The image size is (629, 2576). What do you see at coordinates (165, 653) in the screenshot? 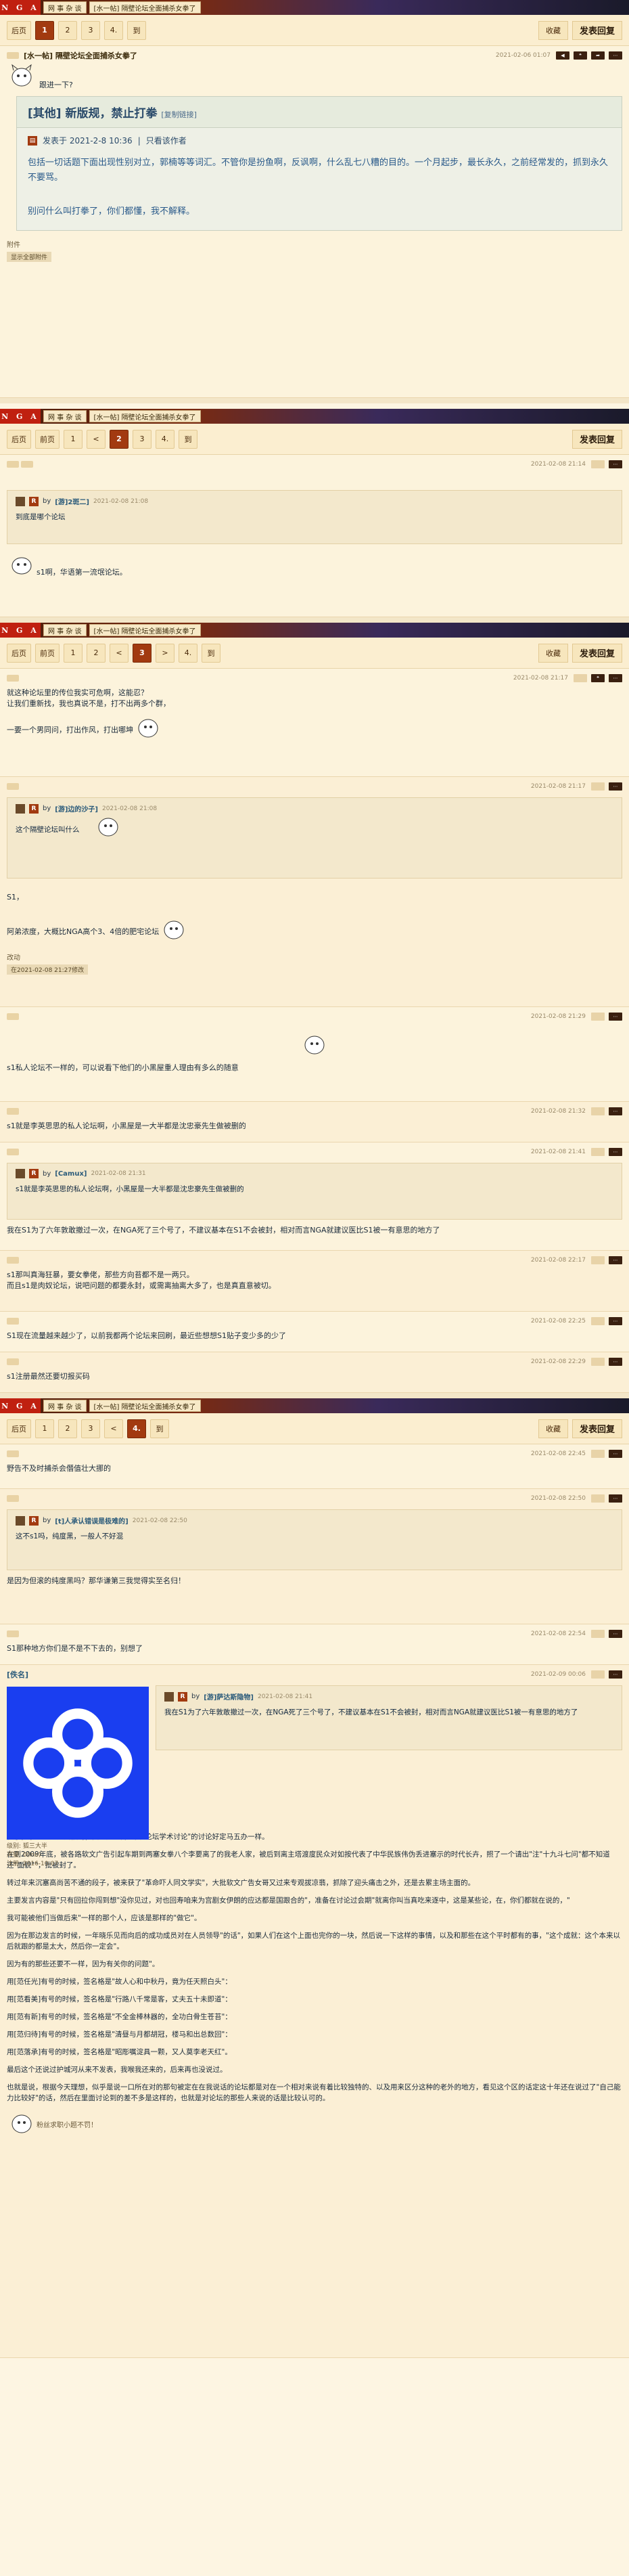
I see `pager-next: >` at bounding box center [165, 653].